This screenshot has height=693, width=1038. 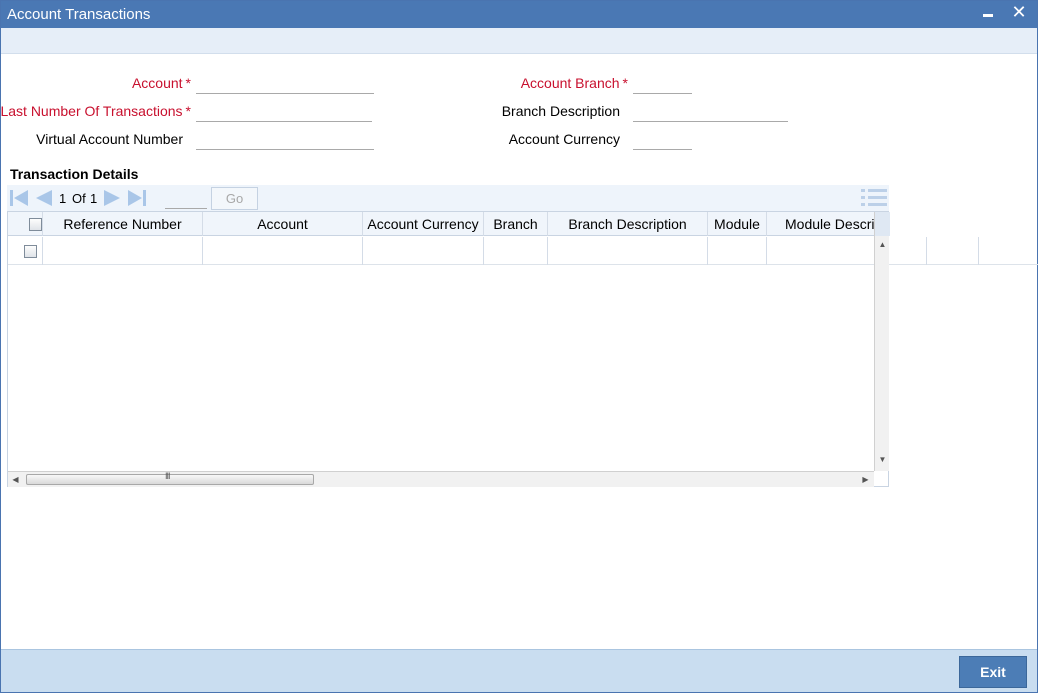 I want to click on pagination-toolbar: 1 Of 1 Go, so click(x=448, y=198).